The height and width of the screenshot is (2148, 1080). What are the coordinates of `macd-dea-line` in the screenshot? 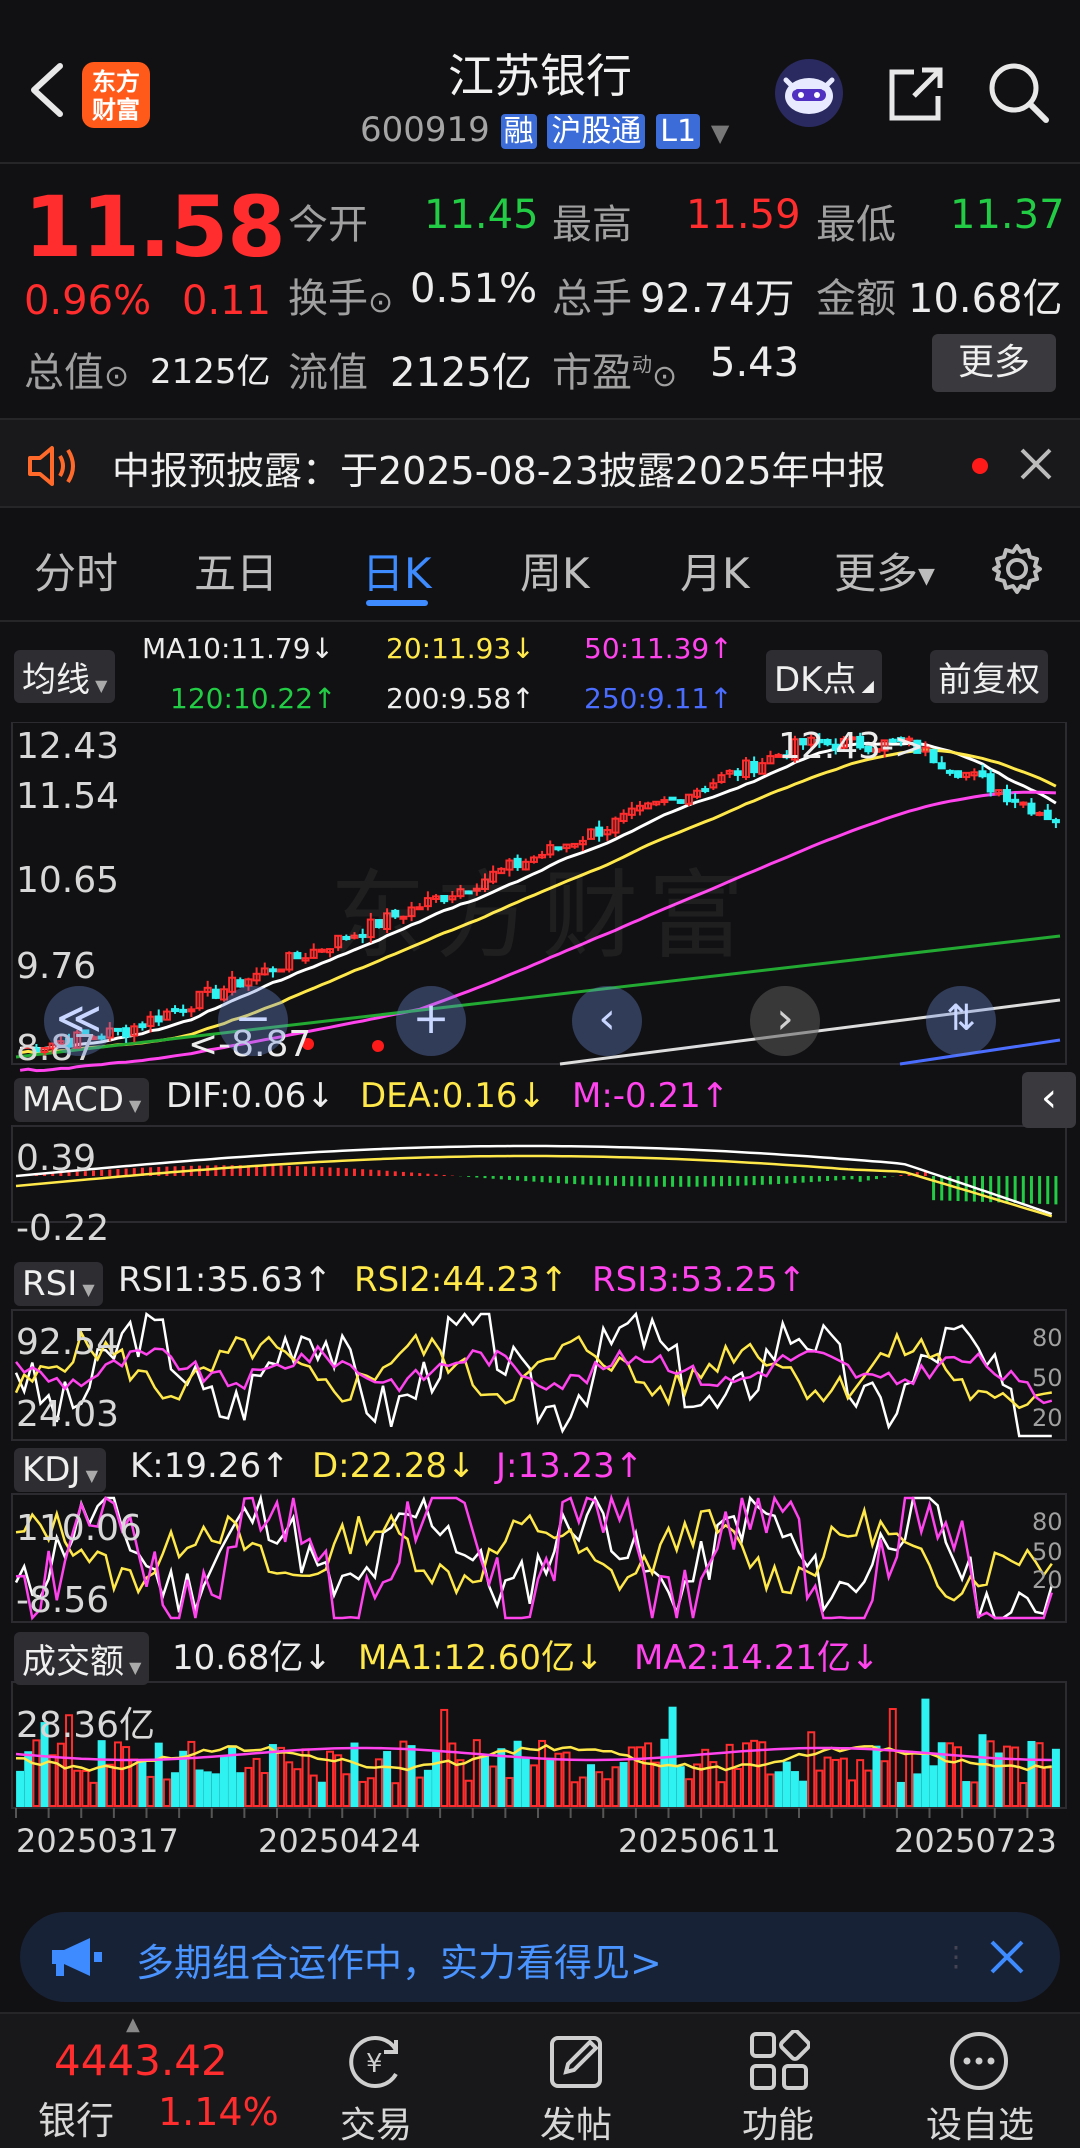 It's located at (534, 1186).